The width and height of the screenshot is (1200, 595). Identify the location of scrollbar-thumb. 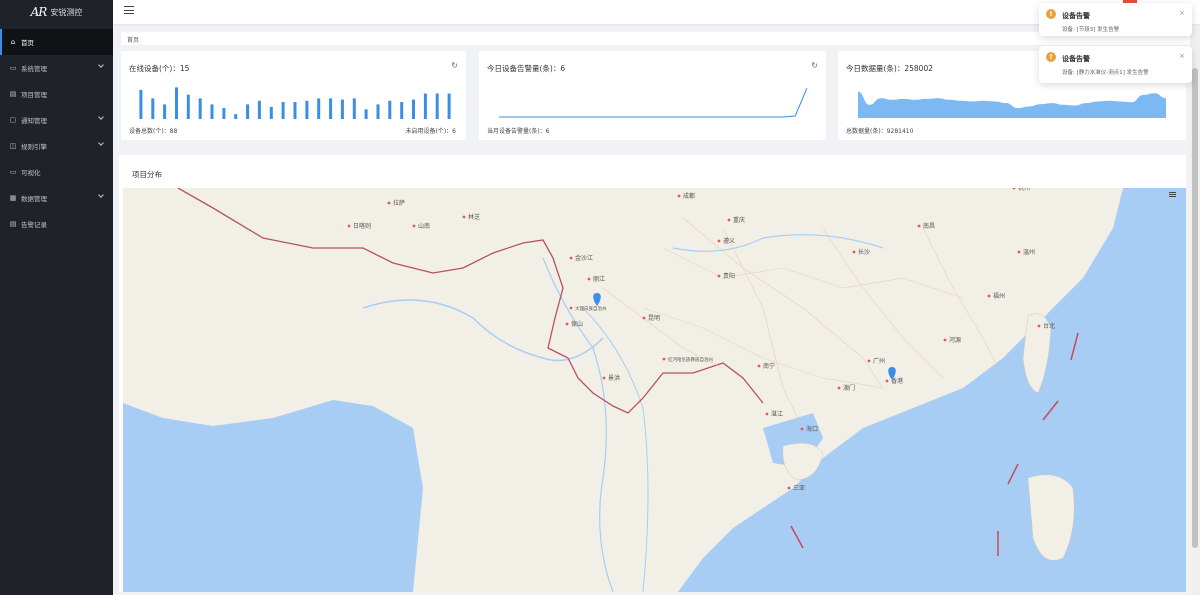
(1195, 308).